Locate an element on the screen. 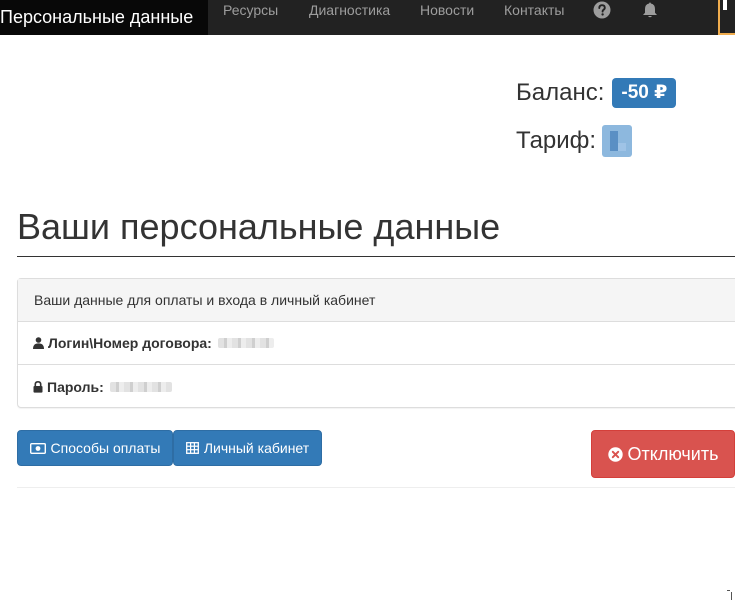 The image size is (735, 600). disconnect-label: Отключить is located at coordinates (673, 453).